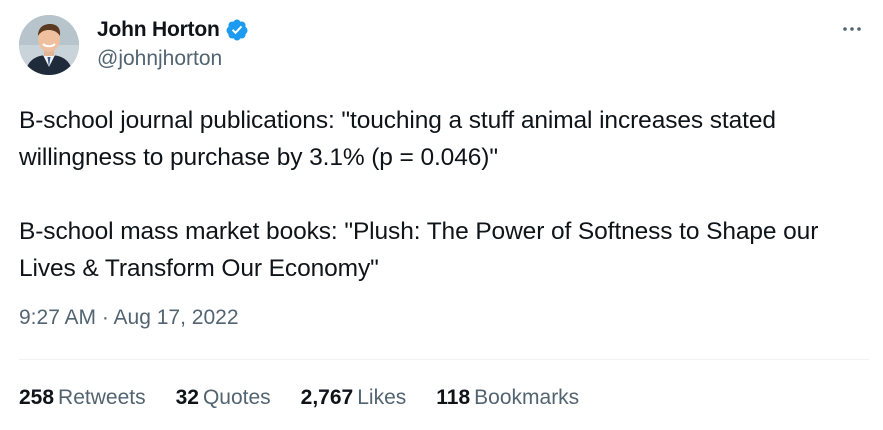 This screenshot has height=430, width=883. I want to click on author-name-row: John Horton, so click(173, 30).